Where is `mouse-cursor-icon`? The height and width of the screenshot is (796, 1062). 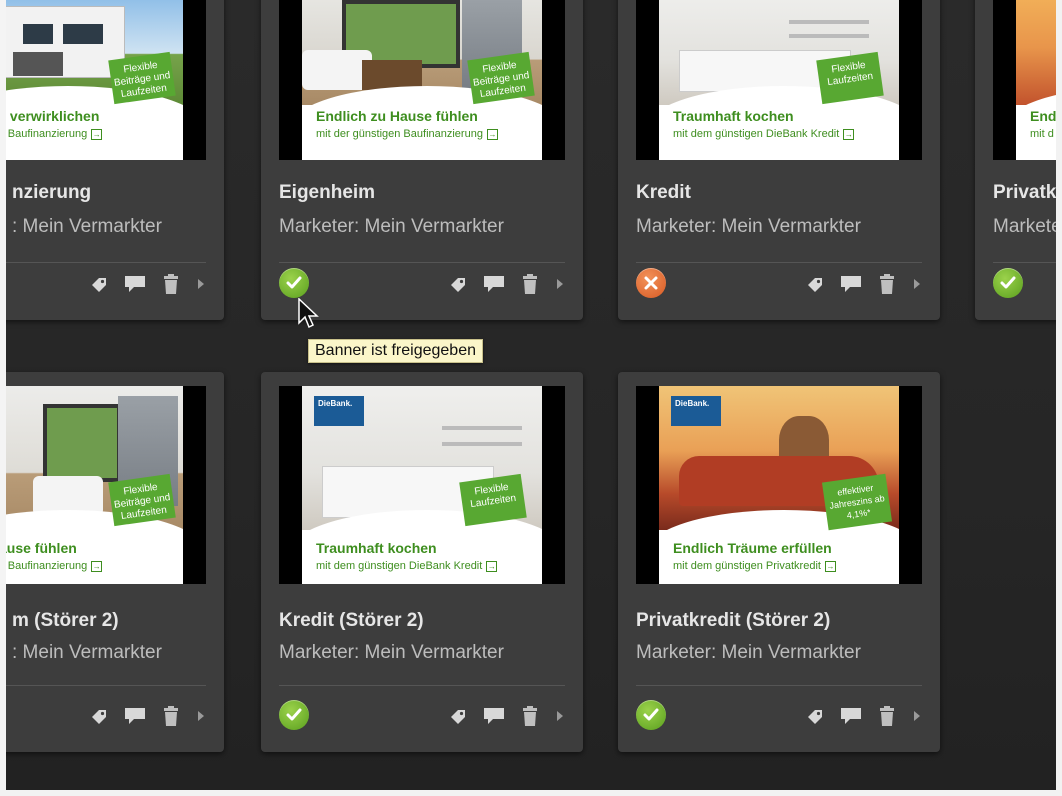 mouse-cursor-icon is located at coordinates (308, 313).